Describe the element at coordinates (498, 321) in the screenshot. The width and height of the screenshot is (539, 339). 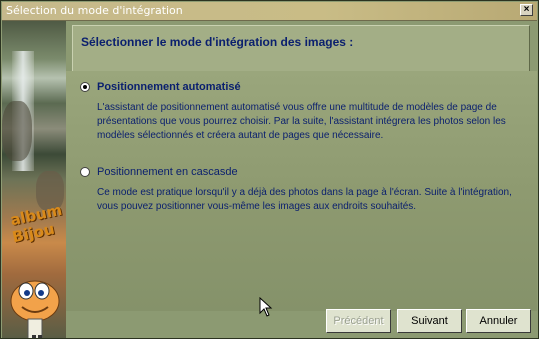
I see `cancel-button: Annuler` at that location.